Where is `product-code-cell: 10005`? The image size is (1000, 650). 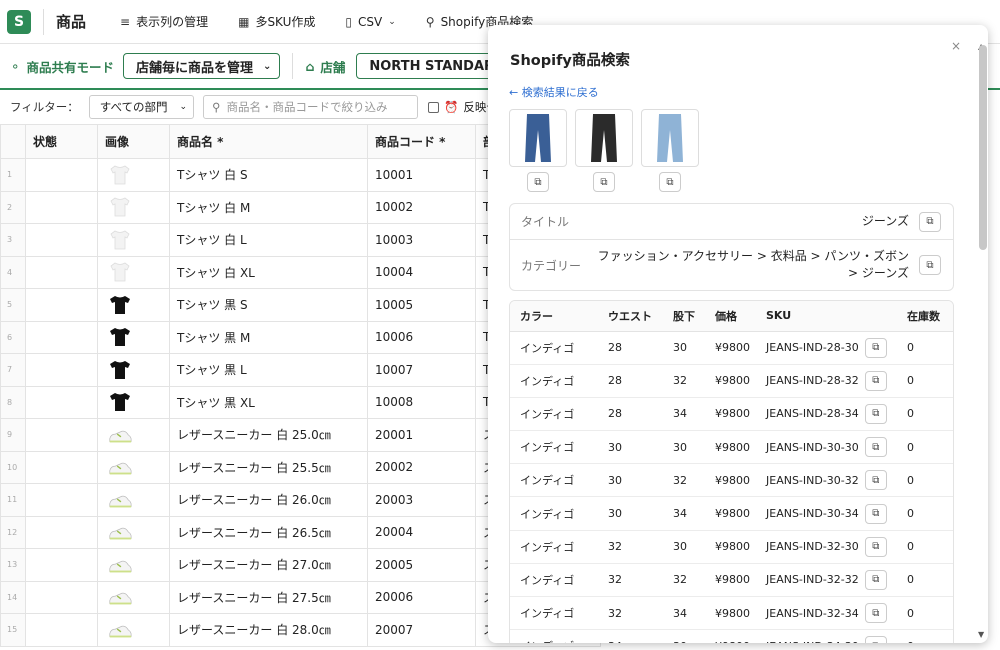
product-code-cell: 10005 is located at coordinates (421, 305).